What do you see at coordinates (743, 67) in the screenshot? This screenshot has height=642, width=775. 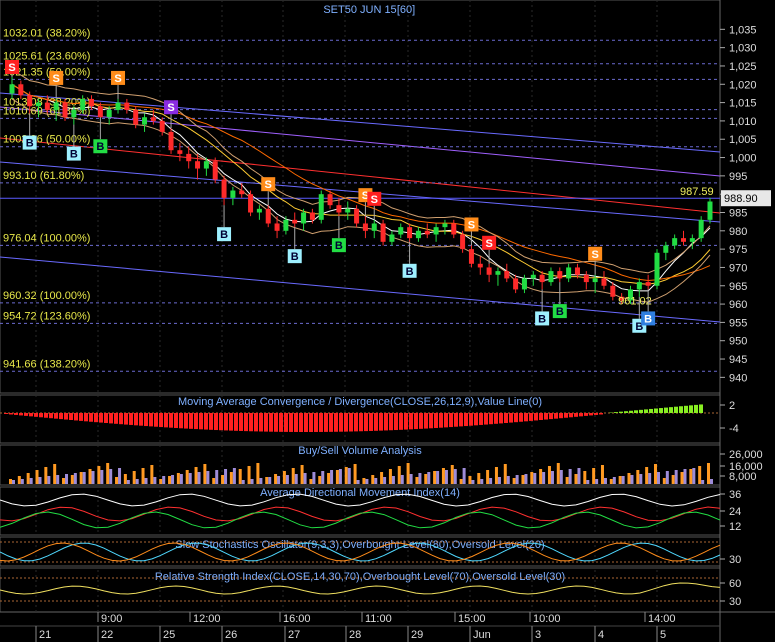 I see `price-tick-label: 1,025` at bounding box center [743, 67].